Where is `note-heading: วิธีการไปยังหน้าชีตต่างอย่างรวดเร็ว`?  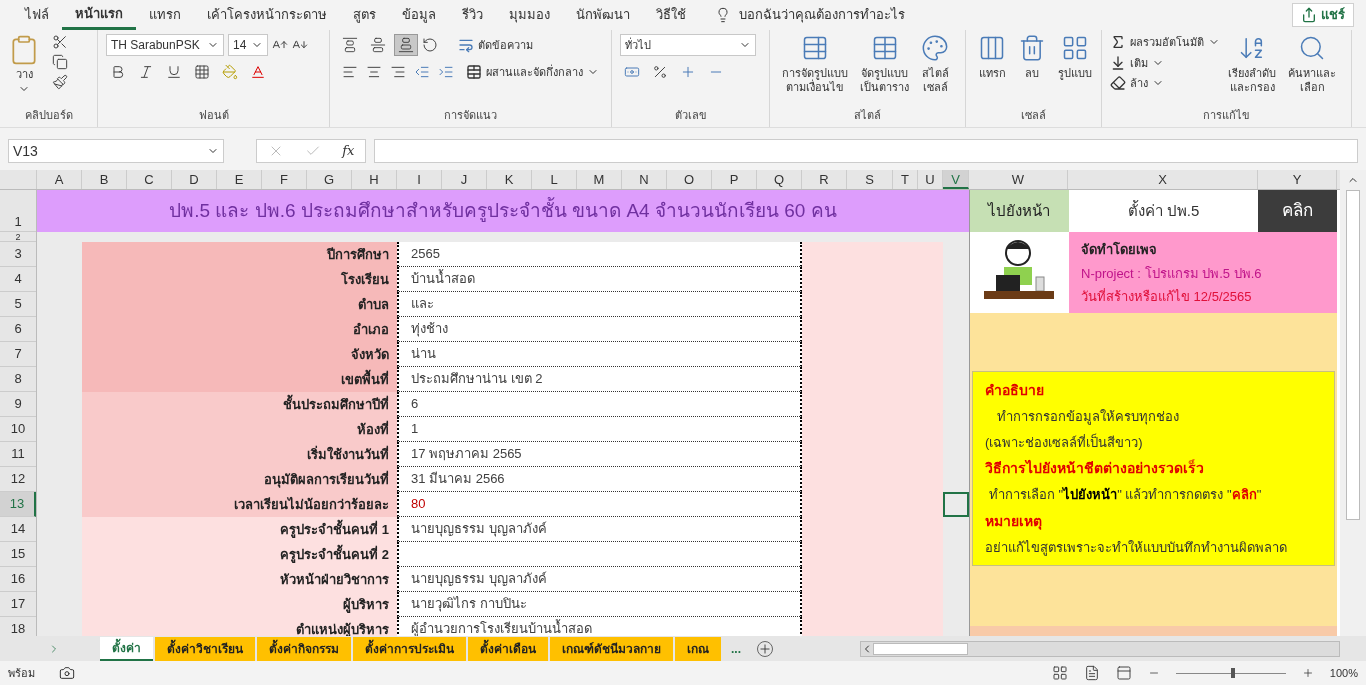
note-heading: วิธีการไปยังหน้าชีตต่างอย่างรวดเร็ว is located at coordinates (1095, 468).